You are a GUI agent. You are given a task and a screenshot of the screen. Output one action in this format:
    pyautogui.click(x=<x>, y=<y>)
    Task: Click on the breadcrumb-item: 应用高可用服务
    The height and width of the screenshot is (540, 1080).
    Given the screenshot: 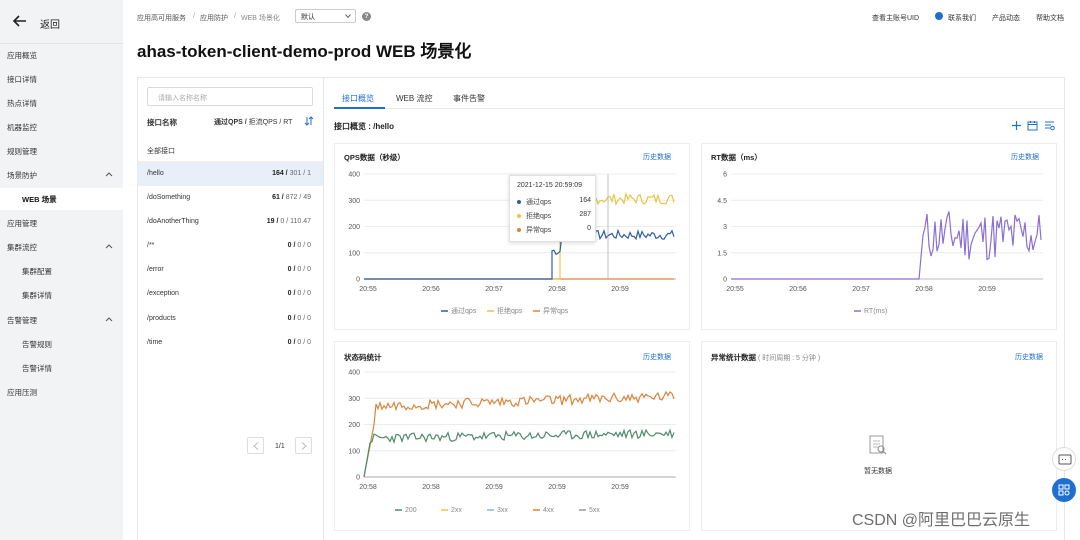 What is the action you would take?
    pyautogui.click(x=161, y=18)
    